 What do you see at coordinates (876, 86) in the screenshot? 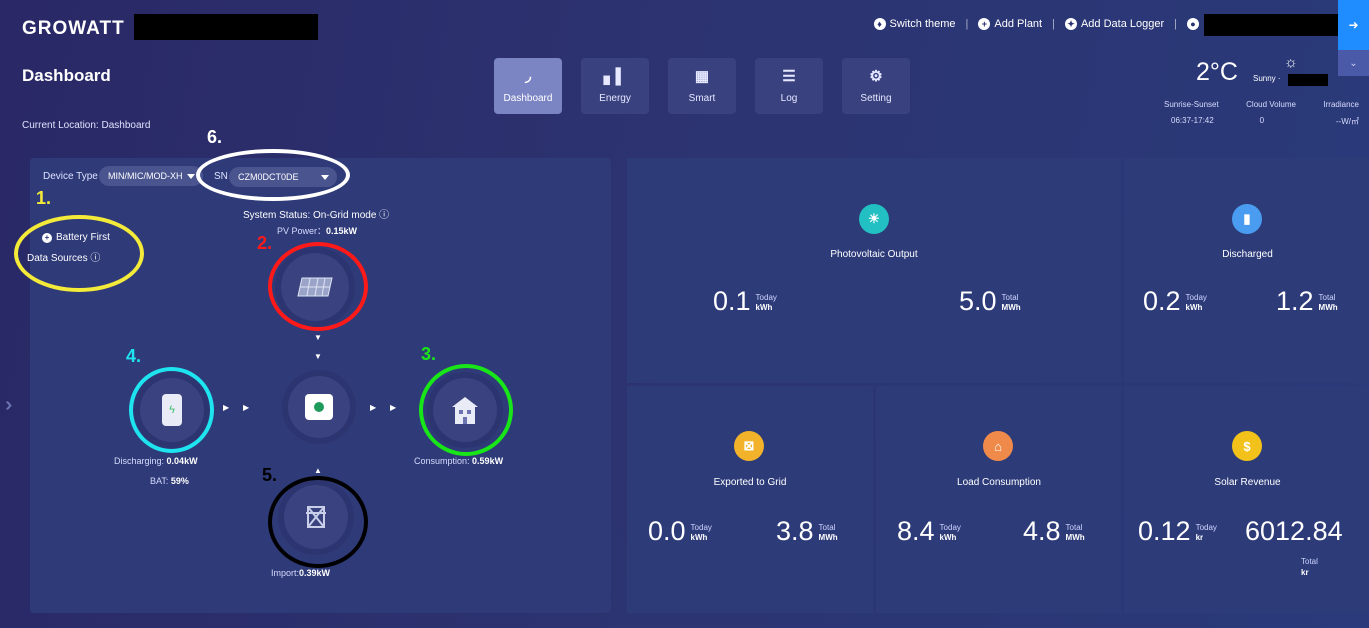
I see `tab-setting: ⚙ Setting` at bounding box center [876, 86].